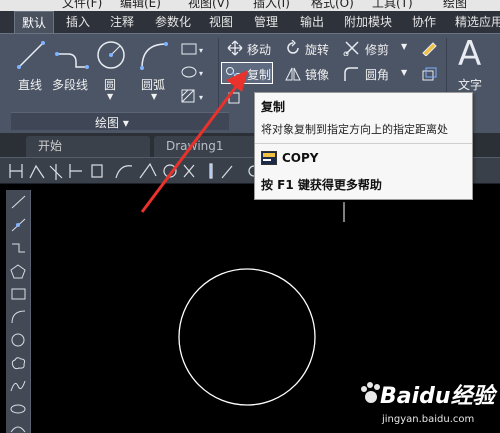 This screenshot has width=500, height=433. I want to click on baidu-watermark: Baidu经验 jingyan.baidu.com, so click(428, 404).